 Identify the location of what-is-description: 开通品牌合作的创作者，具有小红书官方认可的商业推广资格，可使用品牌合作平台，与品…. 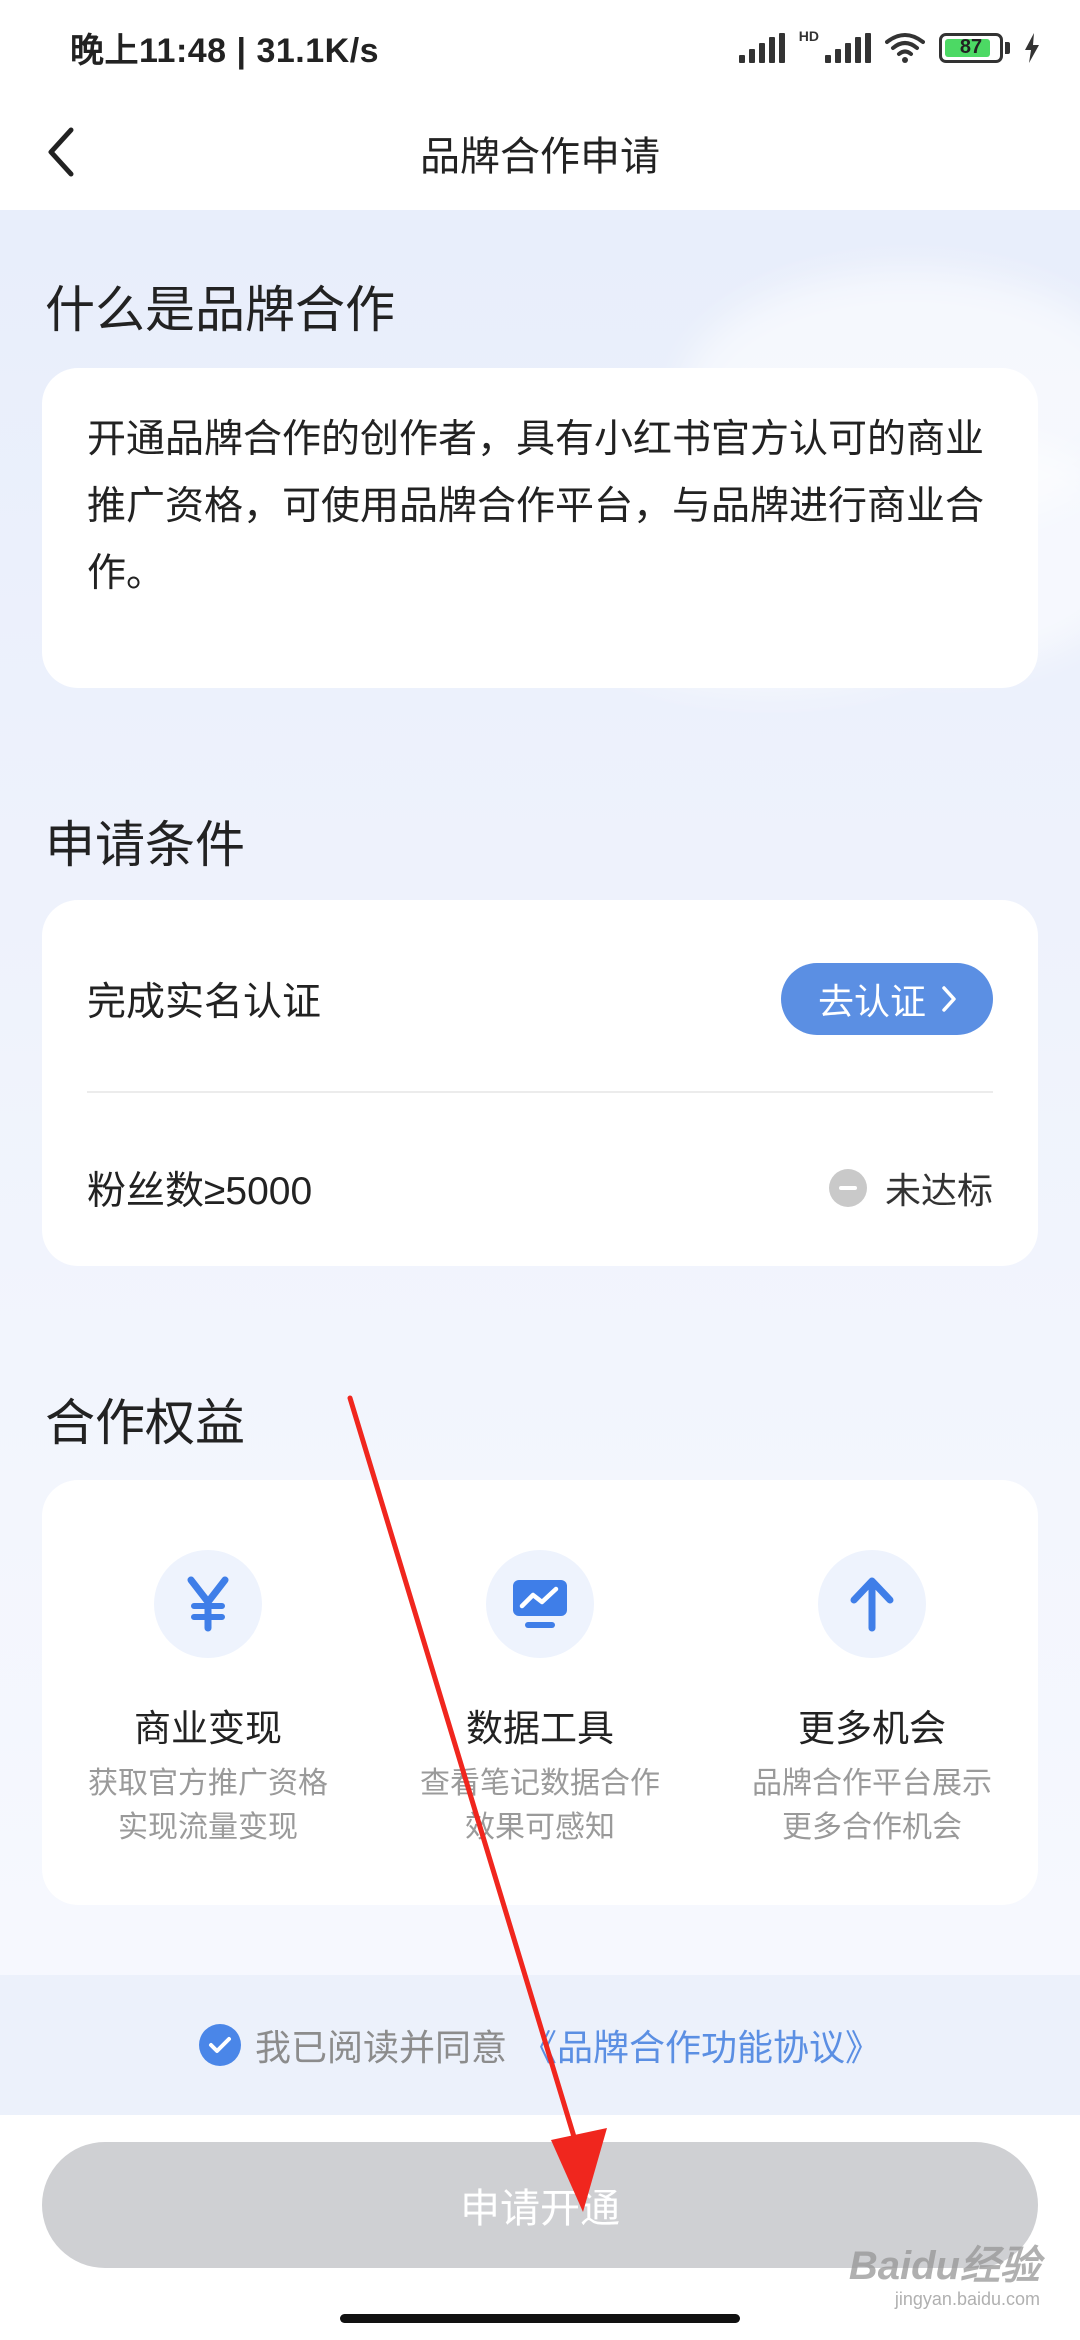
(536, 506).